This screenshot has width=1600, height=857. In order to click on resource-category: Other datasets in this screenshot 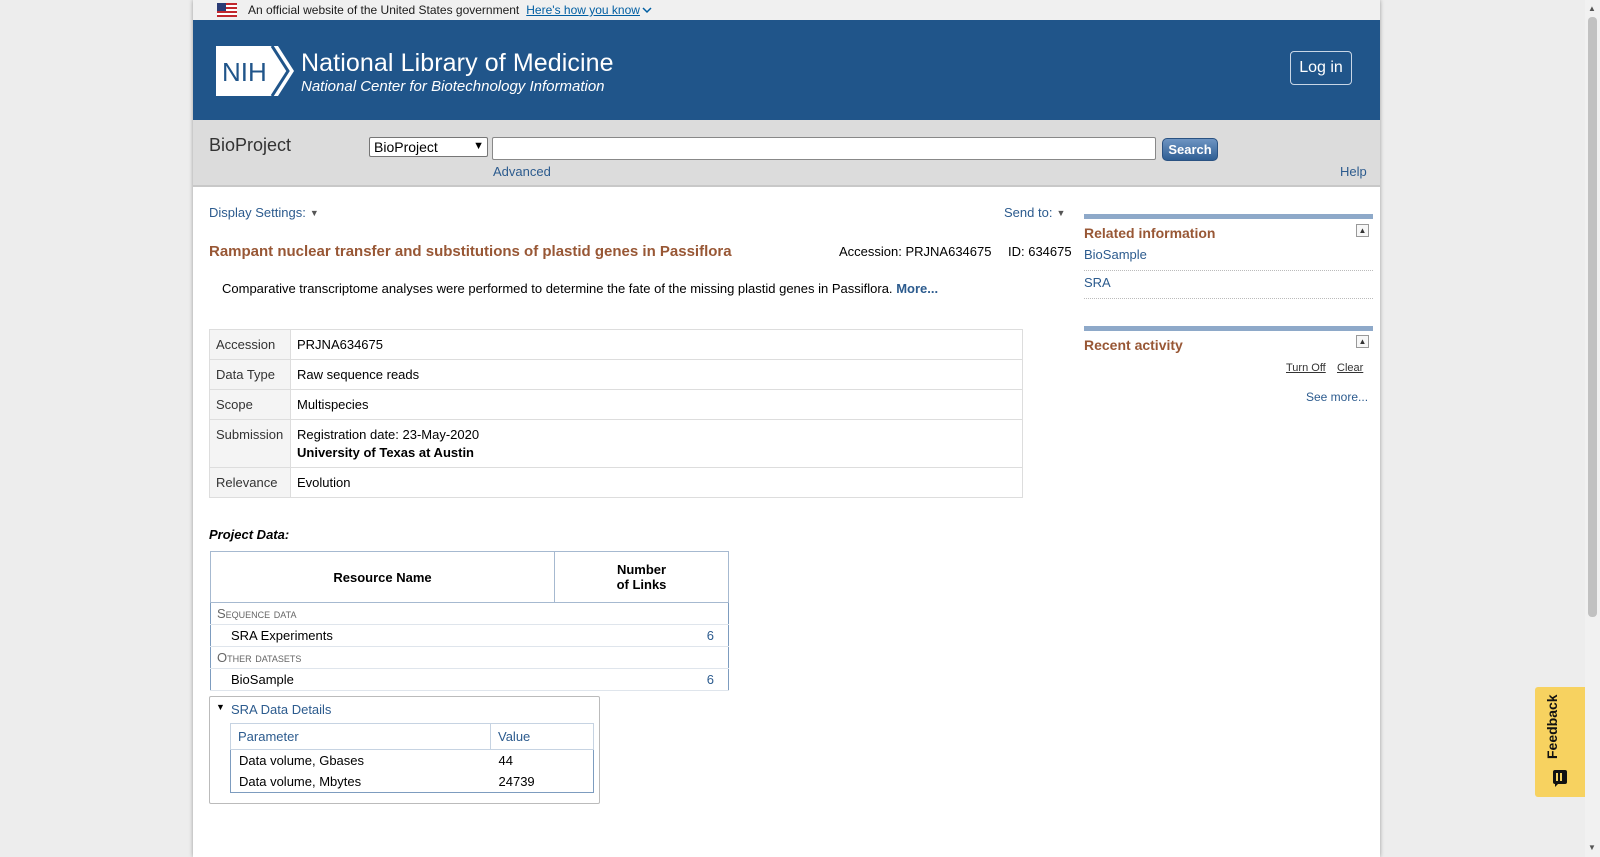, I will do `click(469, 657)`.